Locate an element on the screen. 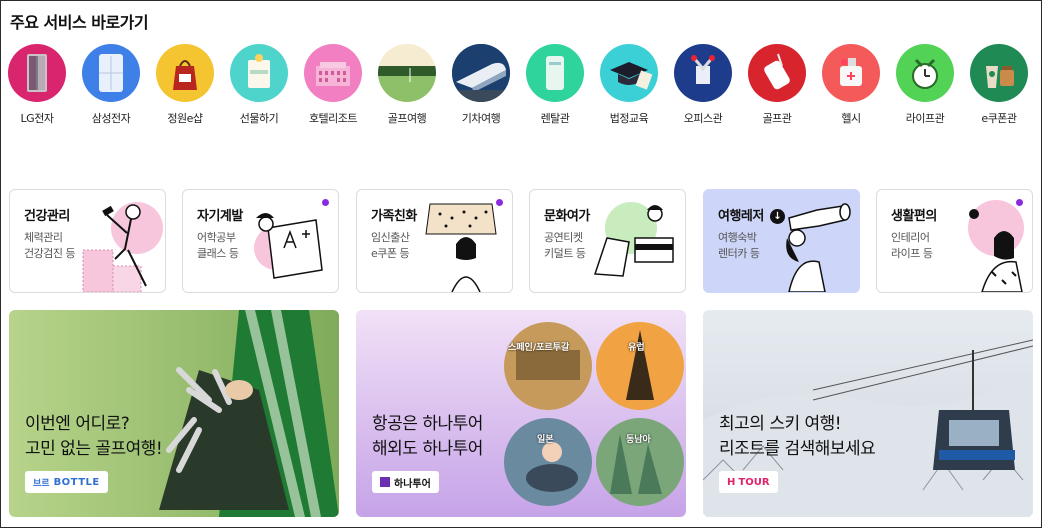  category-card-travel-leisure: 여행레저 ↓ 여행숙박 렌터카 등 is located at coordinates (781, 241).